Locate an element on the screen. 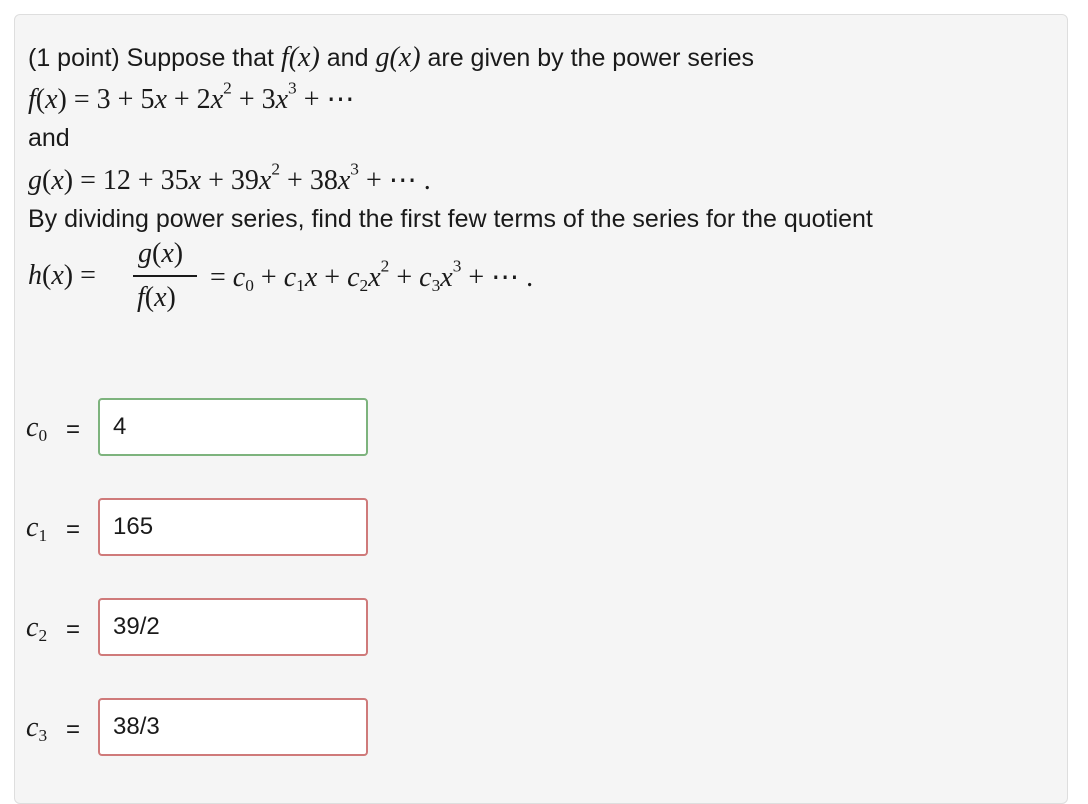 The height and width of the screenshot is (804, 1088). c1-label: c1 is located at coordinates (37, 529).